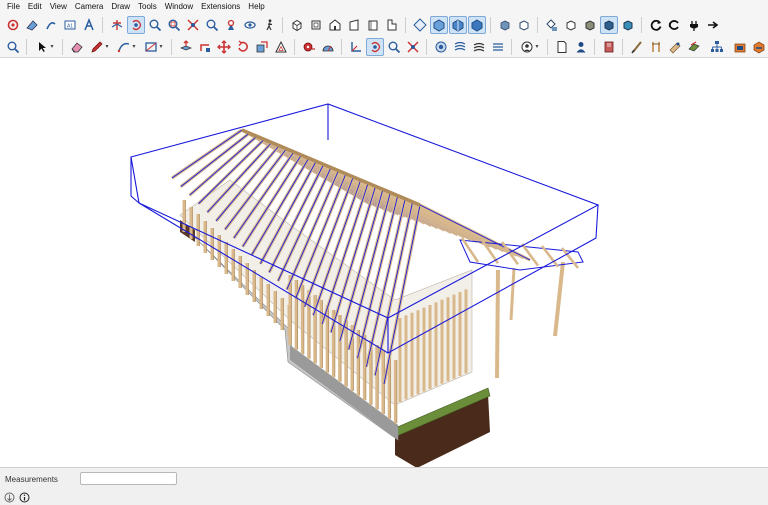 The width and height of the screenshot is (768, 505). I want to click on styles-icon: ▾, so click(530, 47).